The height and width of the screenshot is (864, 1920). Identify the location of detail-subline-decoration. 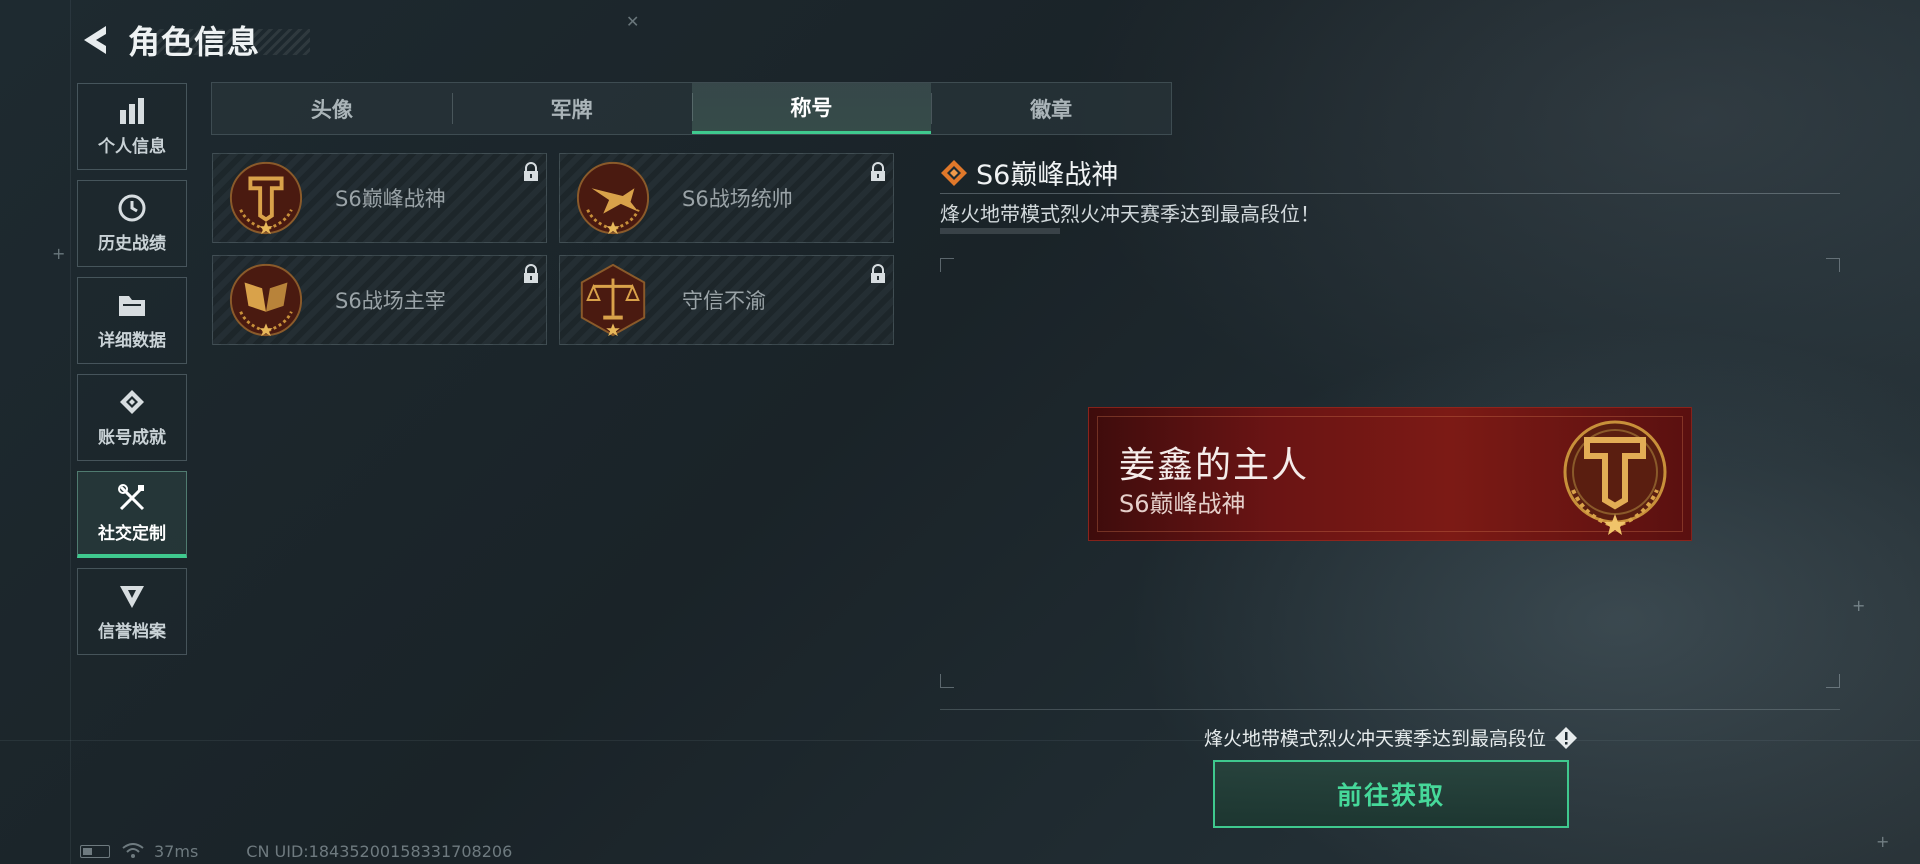
(1000, 231).